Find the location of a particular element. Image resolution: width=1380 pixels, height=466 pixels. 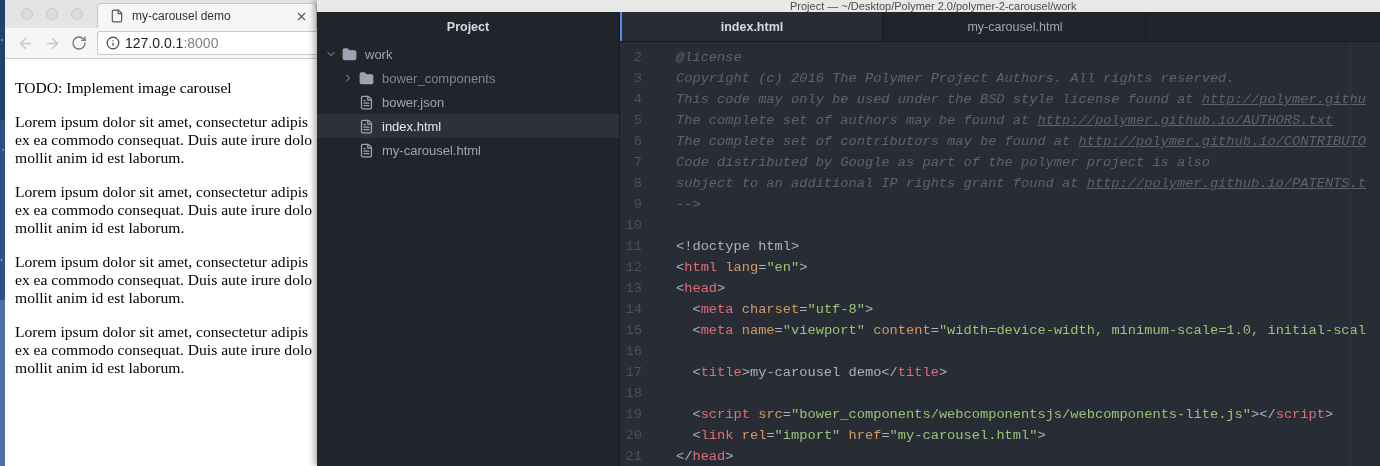

address-field: 127.0.0.1:8000 is located at coordinates (207, 43).